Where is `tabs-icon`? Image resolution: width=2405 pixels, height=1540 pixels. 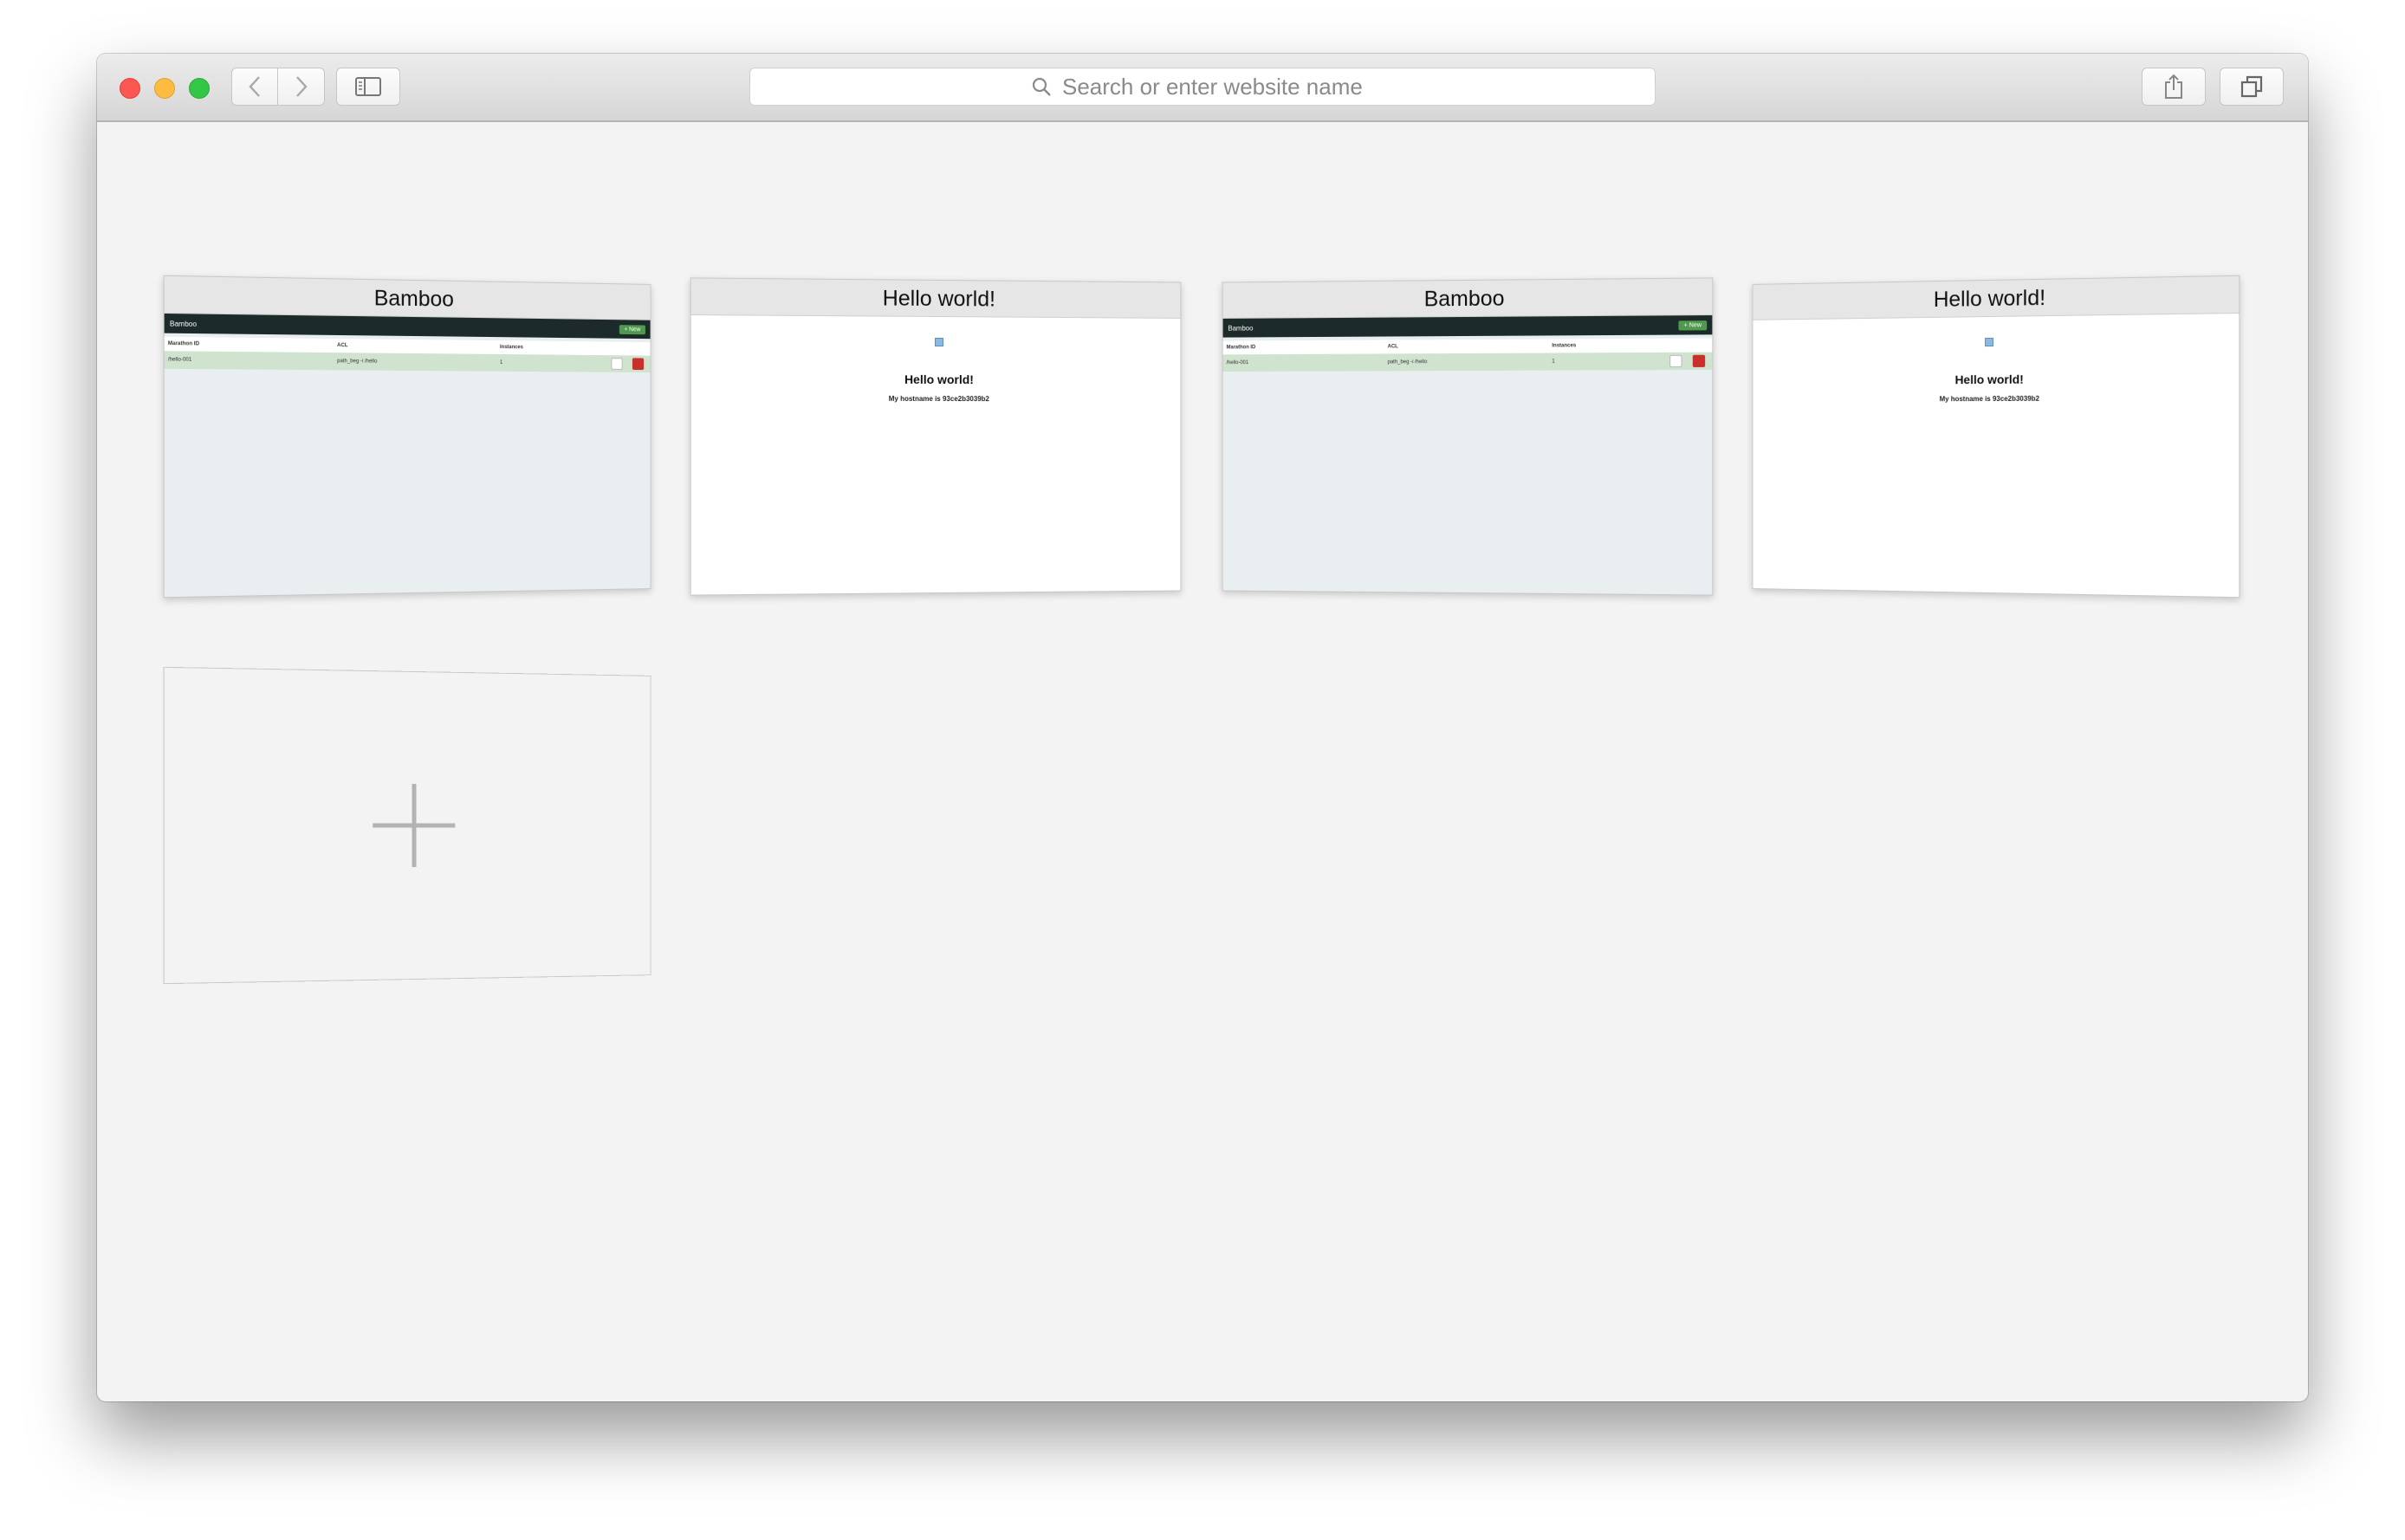 tabs-icon is located at coordinates (2251, 86).